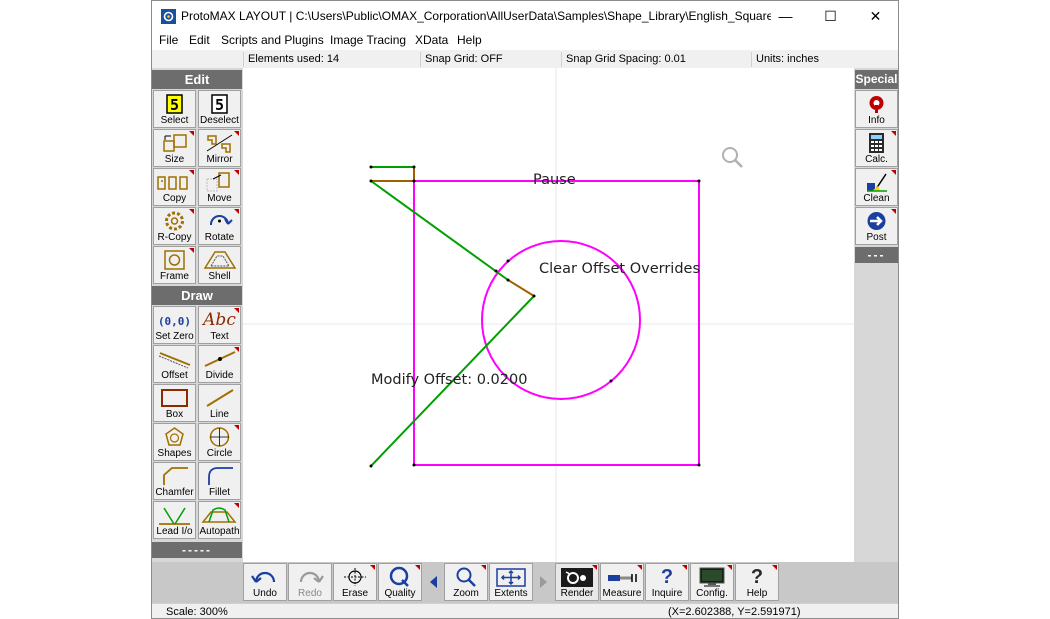 This screenshot has height=619, width=1050. I want to click on info-tool-label: Info, so click(876, 120).